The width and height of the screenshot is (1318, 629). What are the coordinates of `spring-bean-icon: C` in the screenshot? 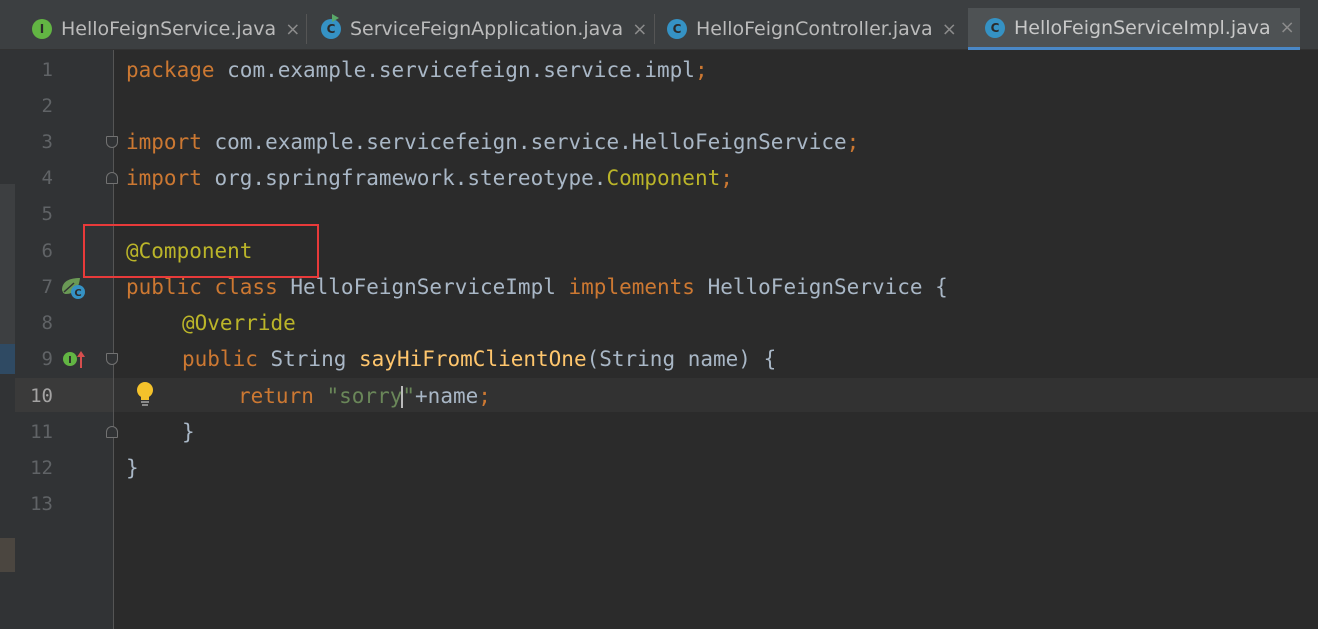 It's located at (74, 288).